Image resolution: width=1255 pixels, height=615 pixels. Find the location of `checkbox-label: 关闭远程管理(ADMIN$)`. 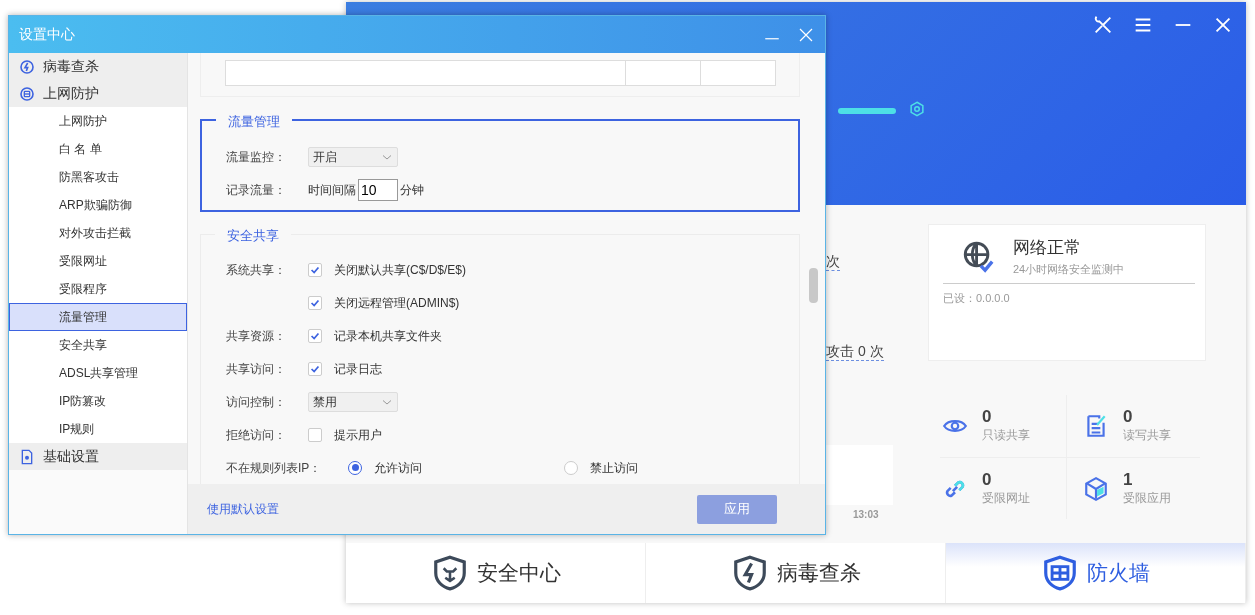

checkbox-label: 关闭远程管理(ADMIN$) is located at coordinates (397, 303).